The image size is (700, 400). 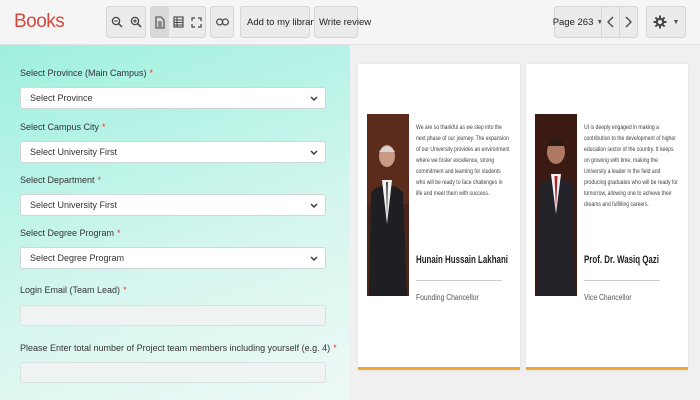 I want to click on gear-icon: ▼, so click(x=666, y=22).